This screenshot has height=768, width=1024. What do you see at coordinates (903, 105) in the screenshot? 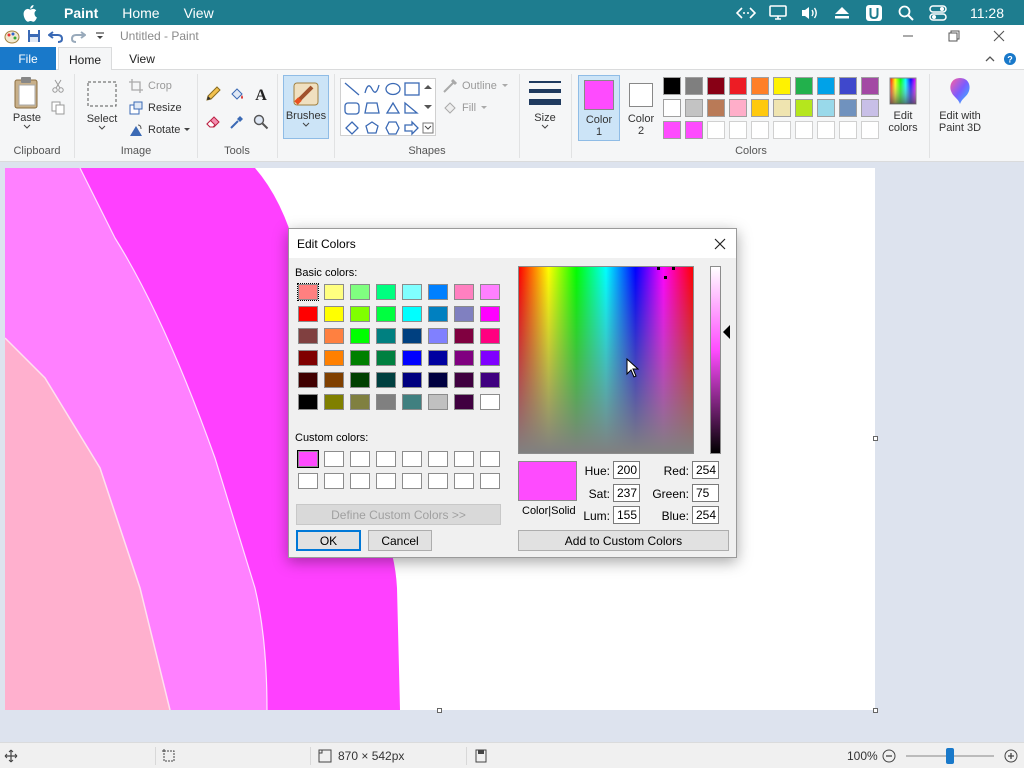
I see `edit-colors-button: Edit colors` at bounding box center [903, 105].